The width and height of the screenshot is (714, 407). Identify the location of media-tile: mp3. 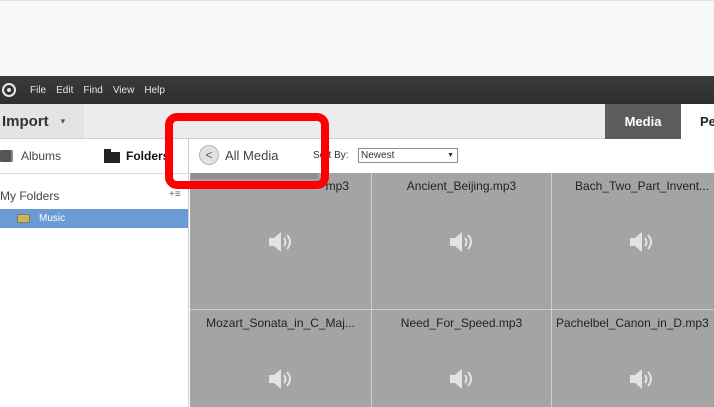
(280, 241).